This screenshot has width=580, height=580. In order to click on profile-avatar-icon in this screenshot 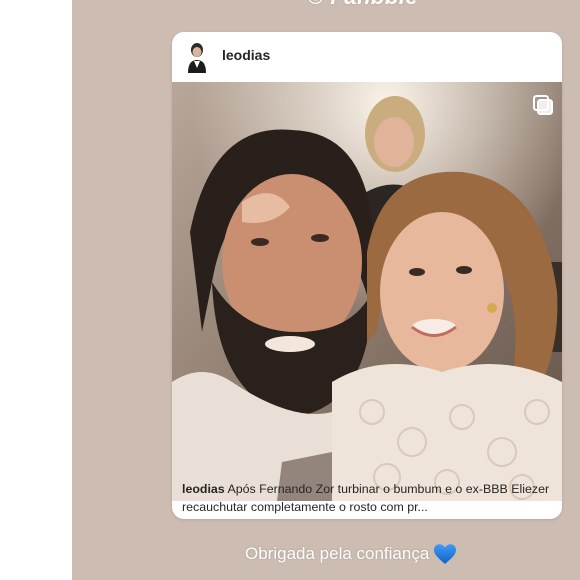, I will do `click(197, 58)`.